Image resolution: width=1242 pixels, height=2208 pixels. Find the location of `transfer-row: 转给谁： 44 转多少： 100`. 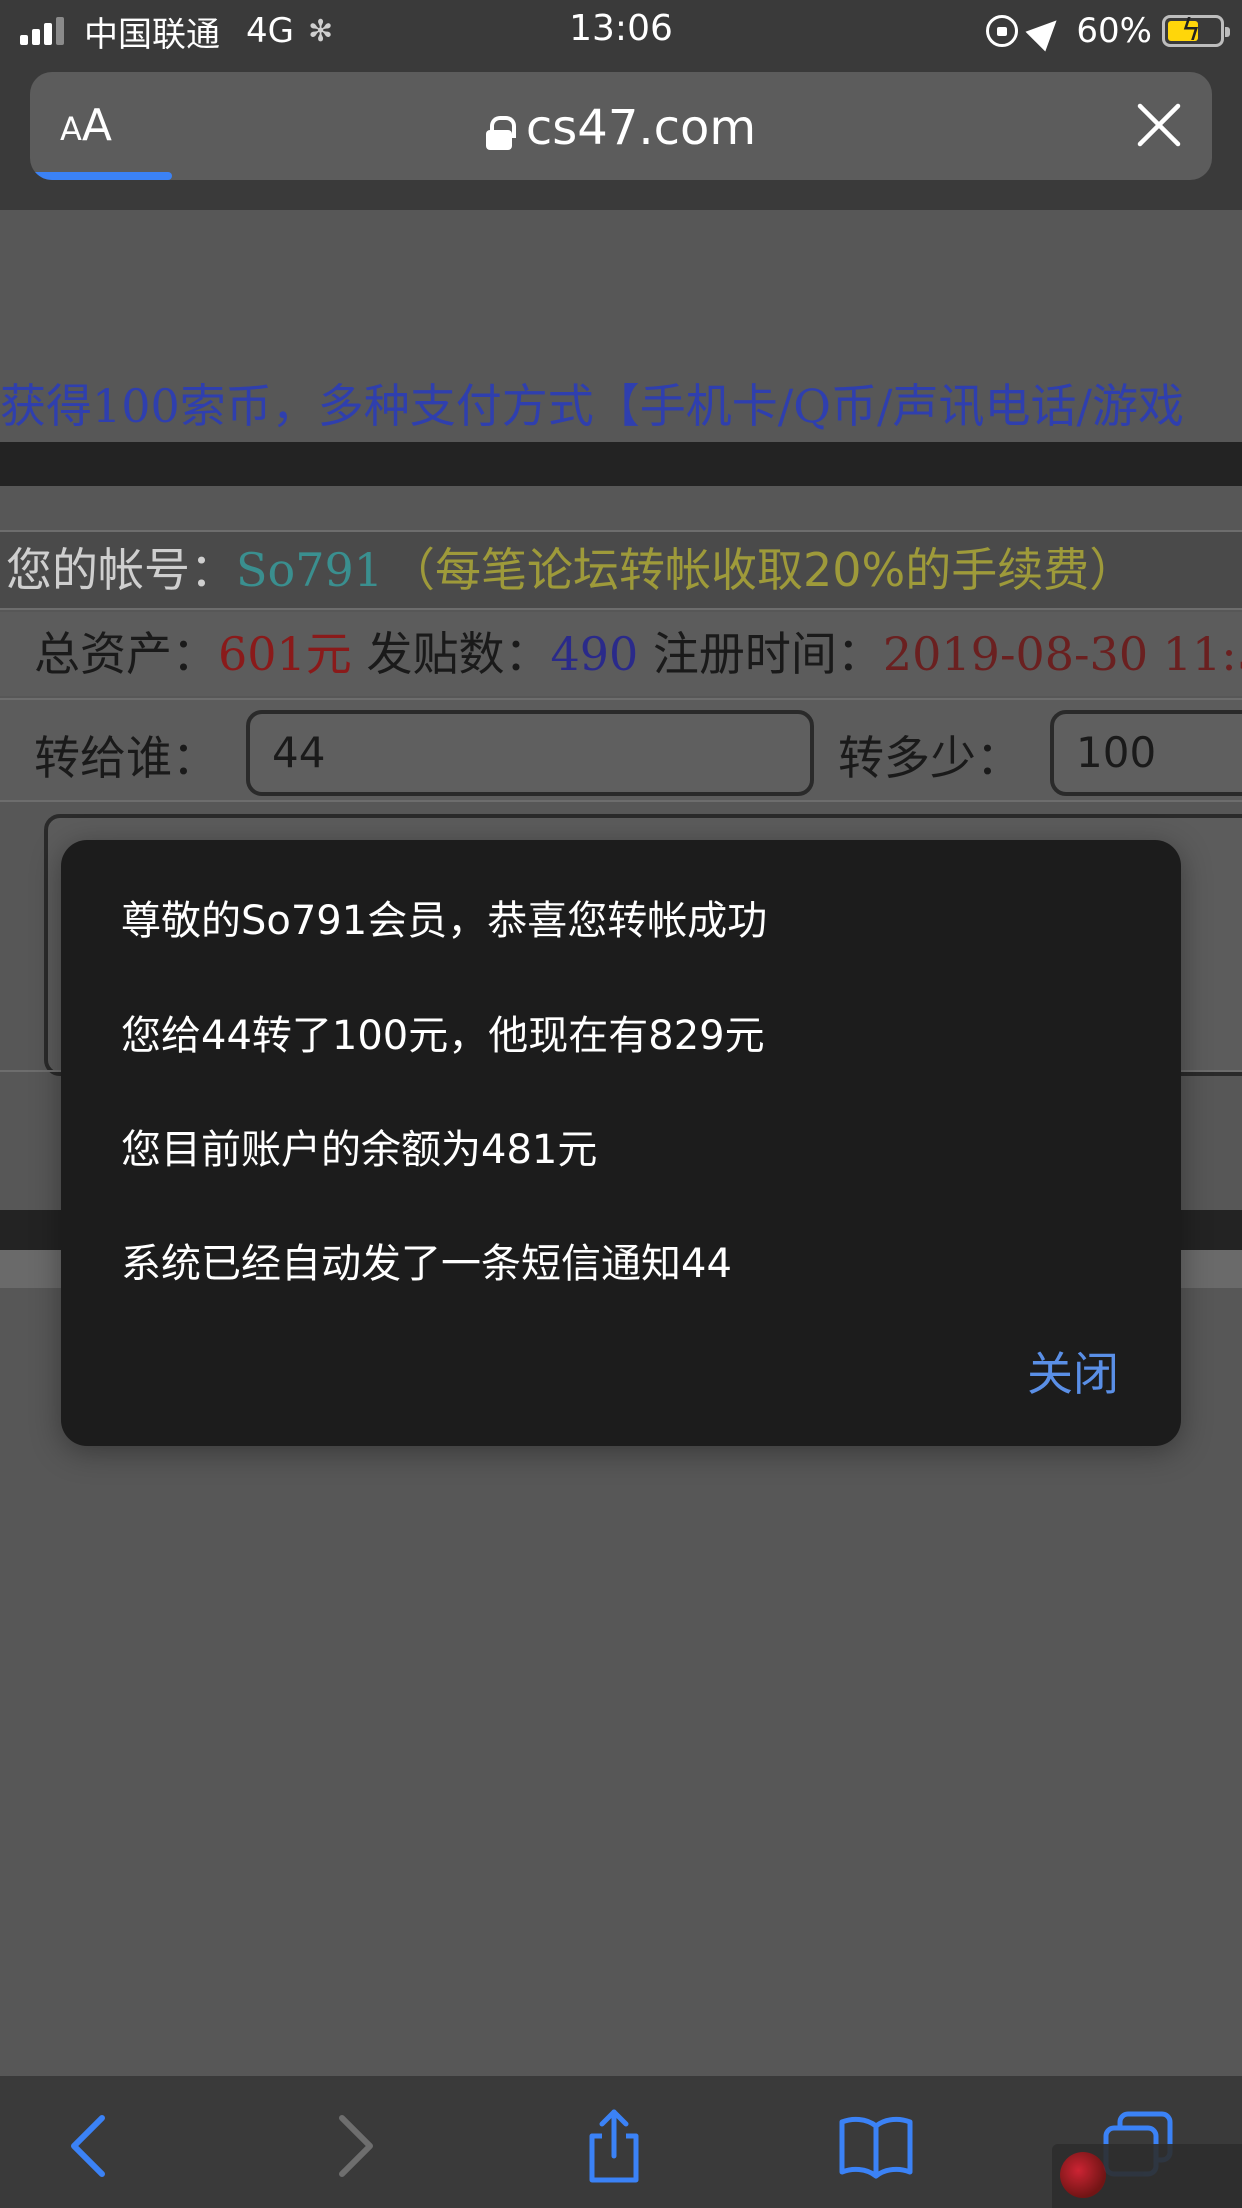

transfer-row: 转给谁： 44 转多少： 100 is located at coordinates (621, 750).